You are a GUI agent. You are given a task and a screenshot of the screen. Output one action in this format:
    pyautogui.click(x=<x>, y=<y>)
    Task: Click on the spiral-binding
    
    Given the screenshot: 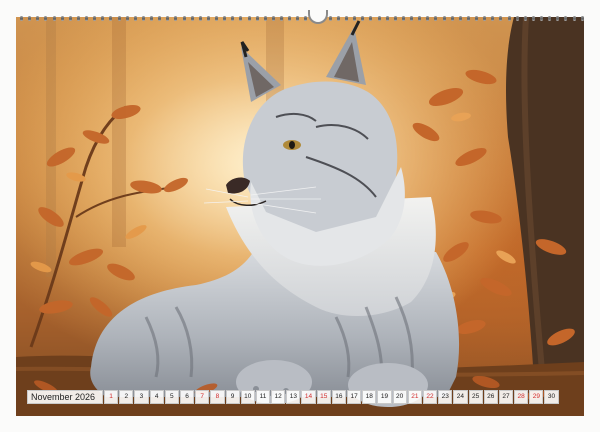 What is the action you would take?
    pyautogui.click(x=302, y=17)
    